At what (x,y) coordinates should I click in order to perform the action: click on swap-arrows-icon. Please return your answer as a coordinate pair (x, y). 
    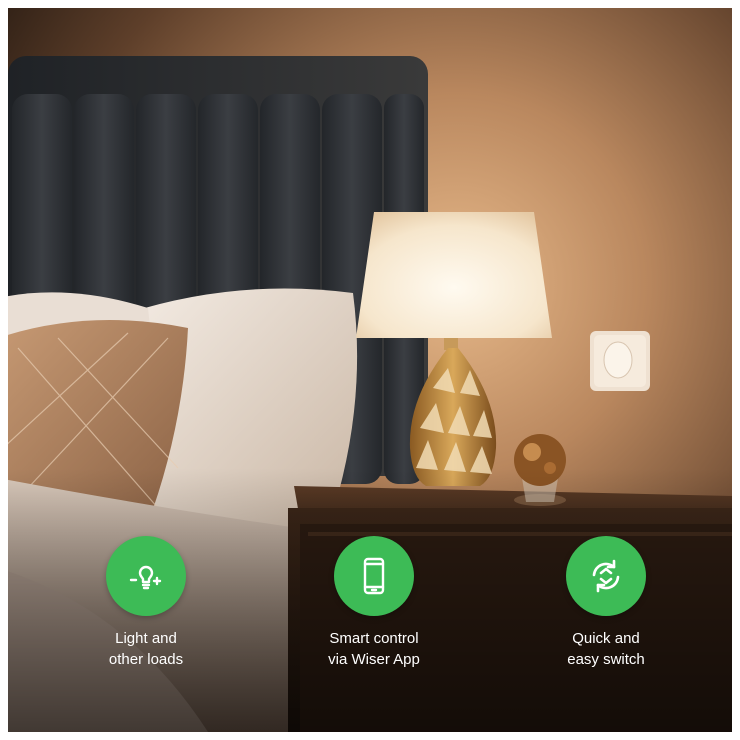
    Looking at the image, I should click on (606, 576).